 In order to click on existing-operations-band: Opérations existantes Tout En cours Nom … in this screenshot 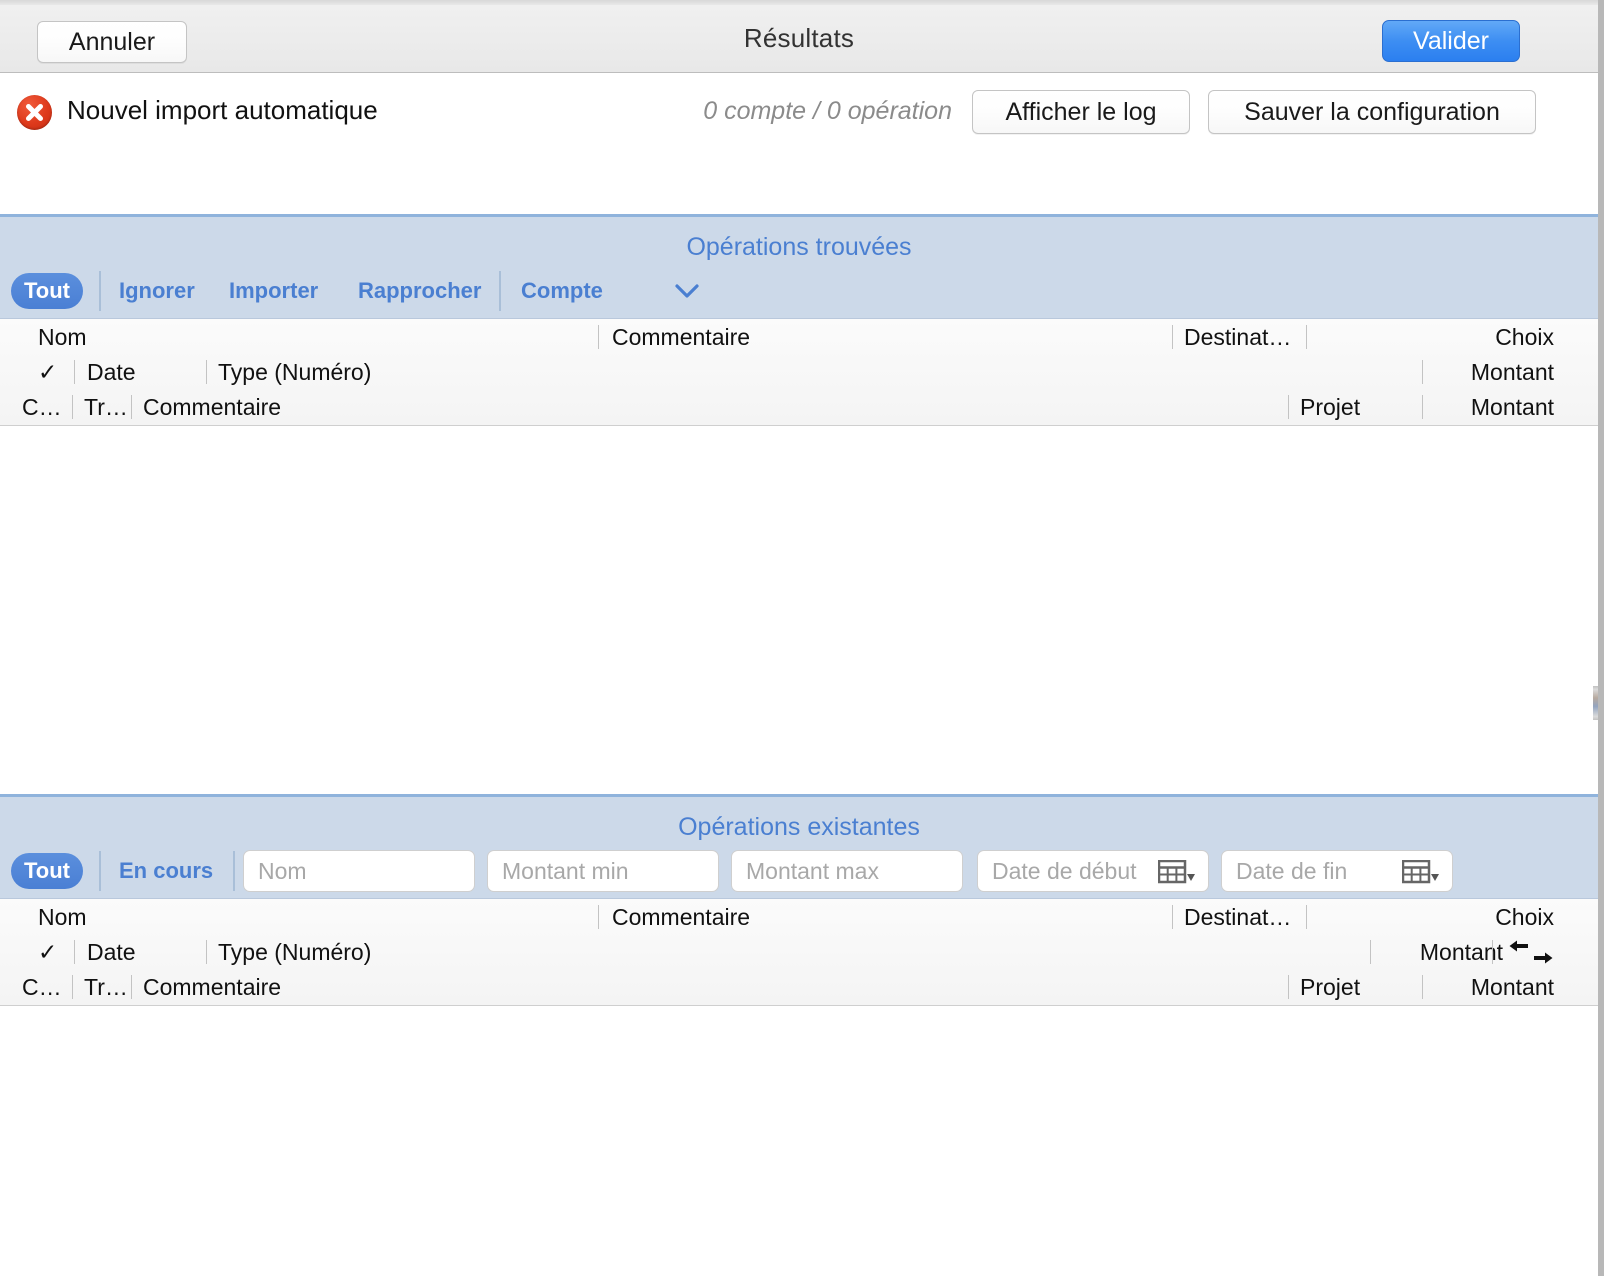, I will do `click(799, 846)`.